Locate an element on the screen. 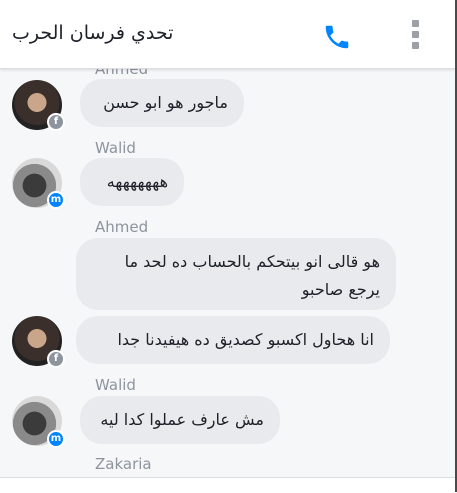 The image size is (457, 493). message-text: ماجور هو ابو حسن is located at coordinates (165, 102).